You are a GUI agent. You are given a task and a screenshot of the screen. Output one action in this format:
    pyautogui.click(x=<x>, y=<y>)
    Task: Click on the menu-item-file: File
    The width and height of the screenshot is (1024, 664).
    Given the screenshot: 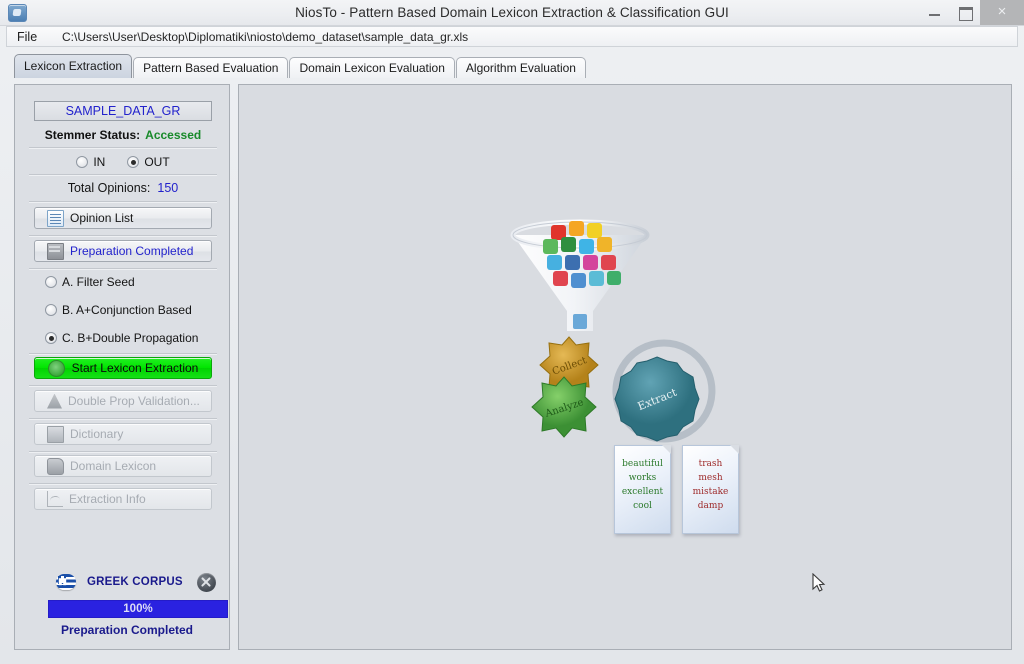 What is the action you would take?
    pyautogui.click(x=27, y=37)
    